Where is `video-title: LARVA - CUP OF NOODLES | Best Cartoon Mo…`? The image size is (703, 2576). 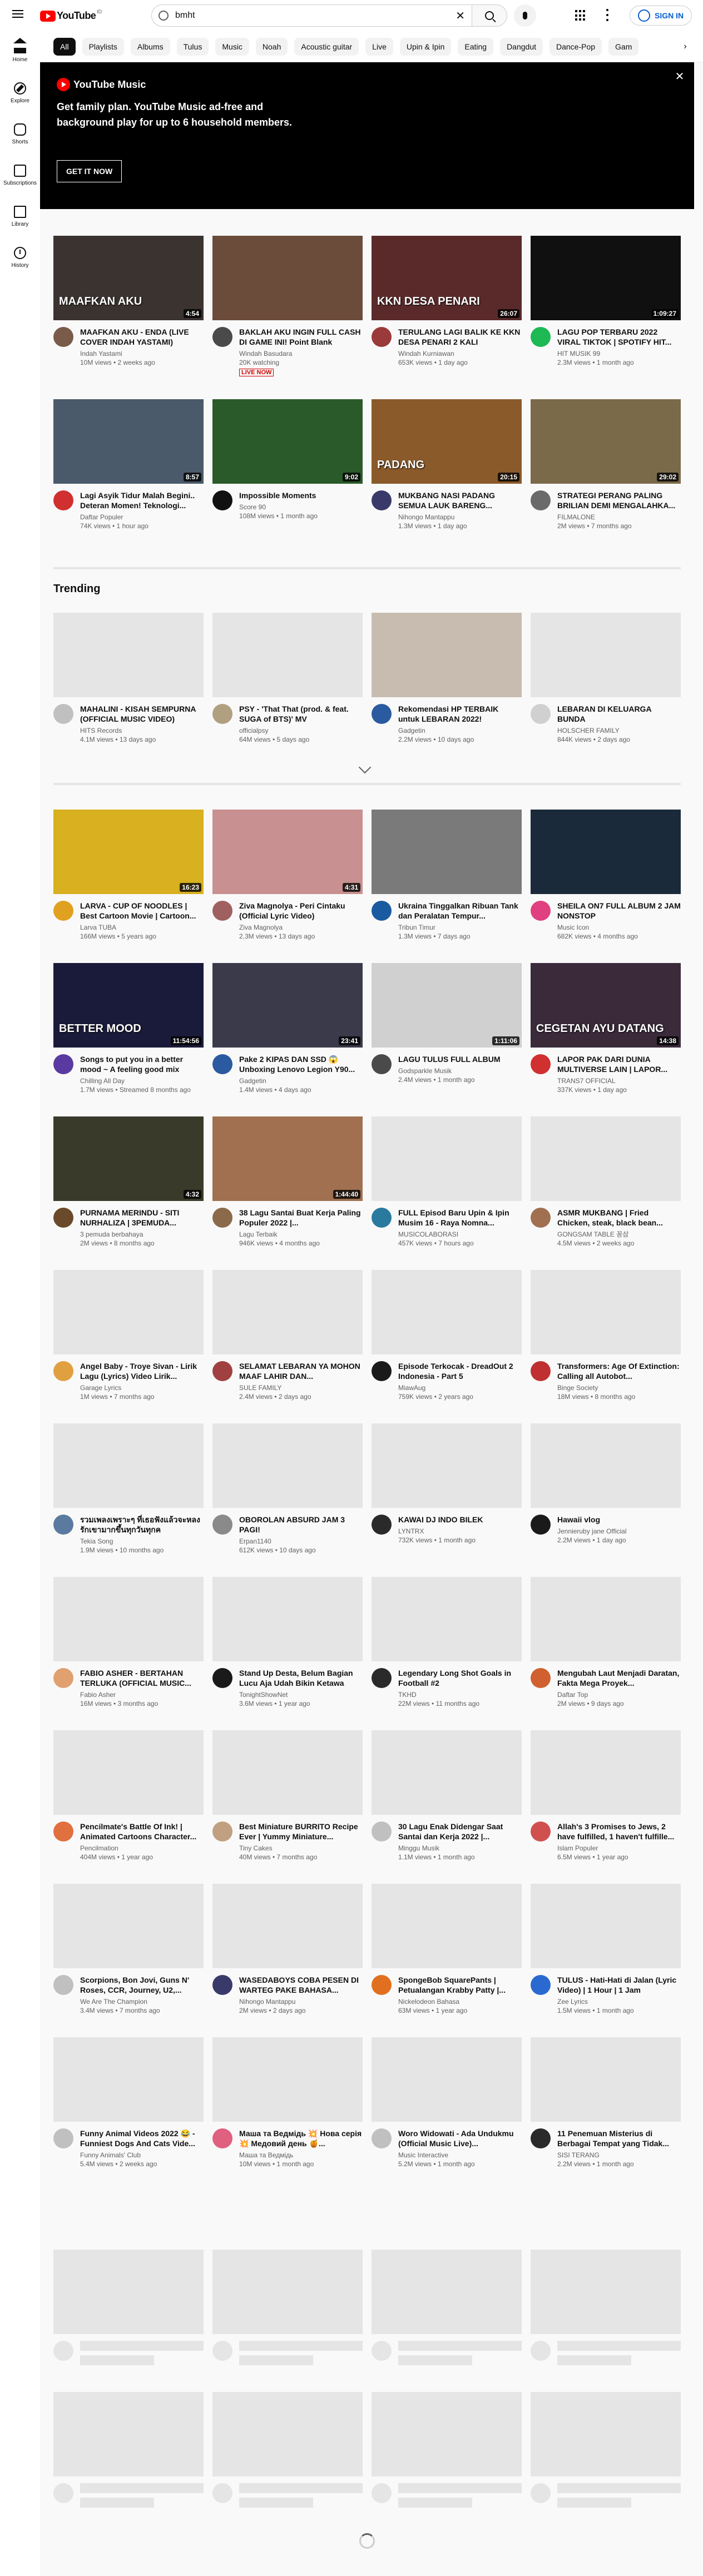
video-title: LARVA - CUP OF NOODLES | Best Cartoon Mo… is located at coordinates (142, 911).